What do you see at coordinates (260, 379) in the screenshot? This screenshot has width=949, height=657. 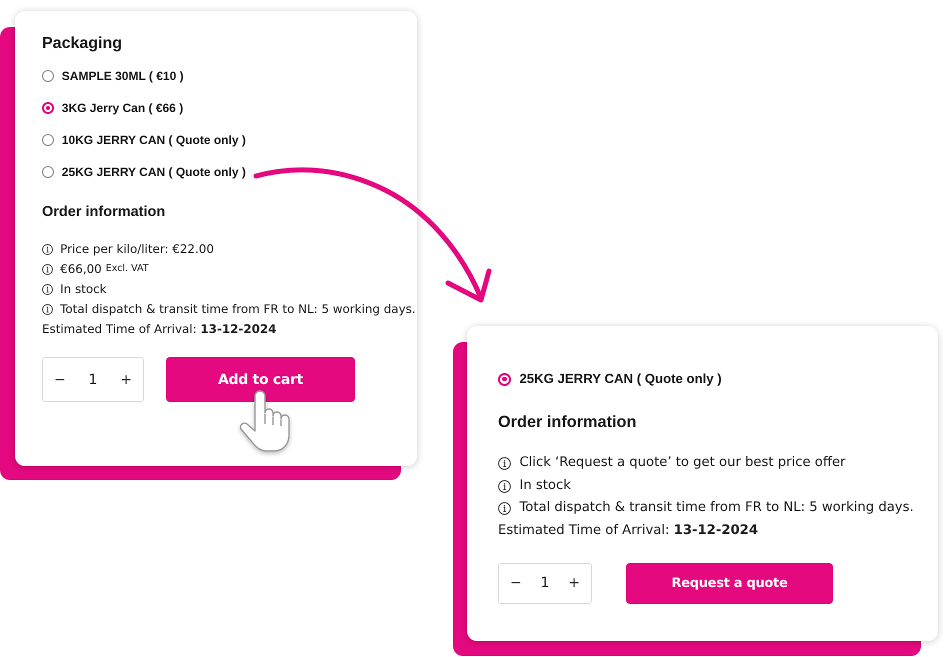 I see `action-button: Add to cart` at bounding box center [260, 379].